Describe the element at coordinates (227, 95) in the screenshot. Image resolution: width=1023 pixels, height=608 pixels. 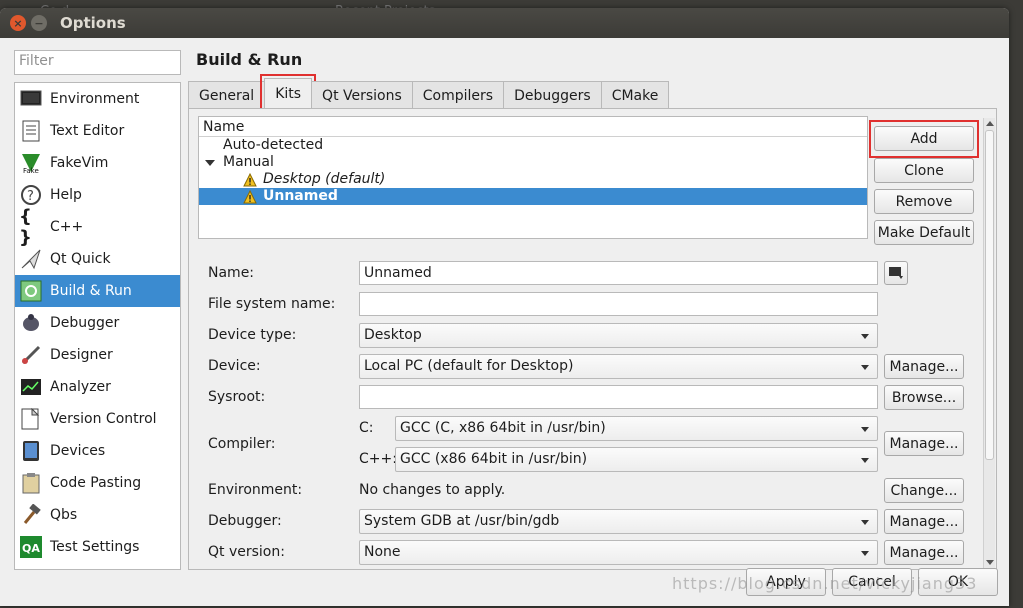
I see `tab-general: General` at that location.